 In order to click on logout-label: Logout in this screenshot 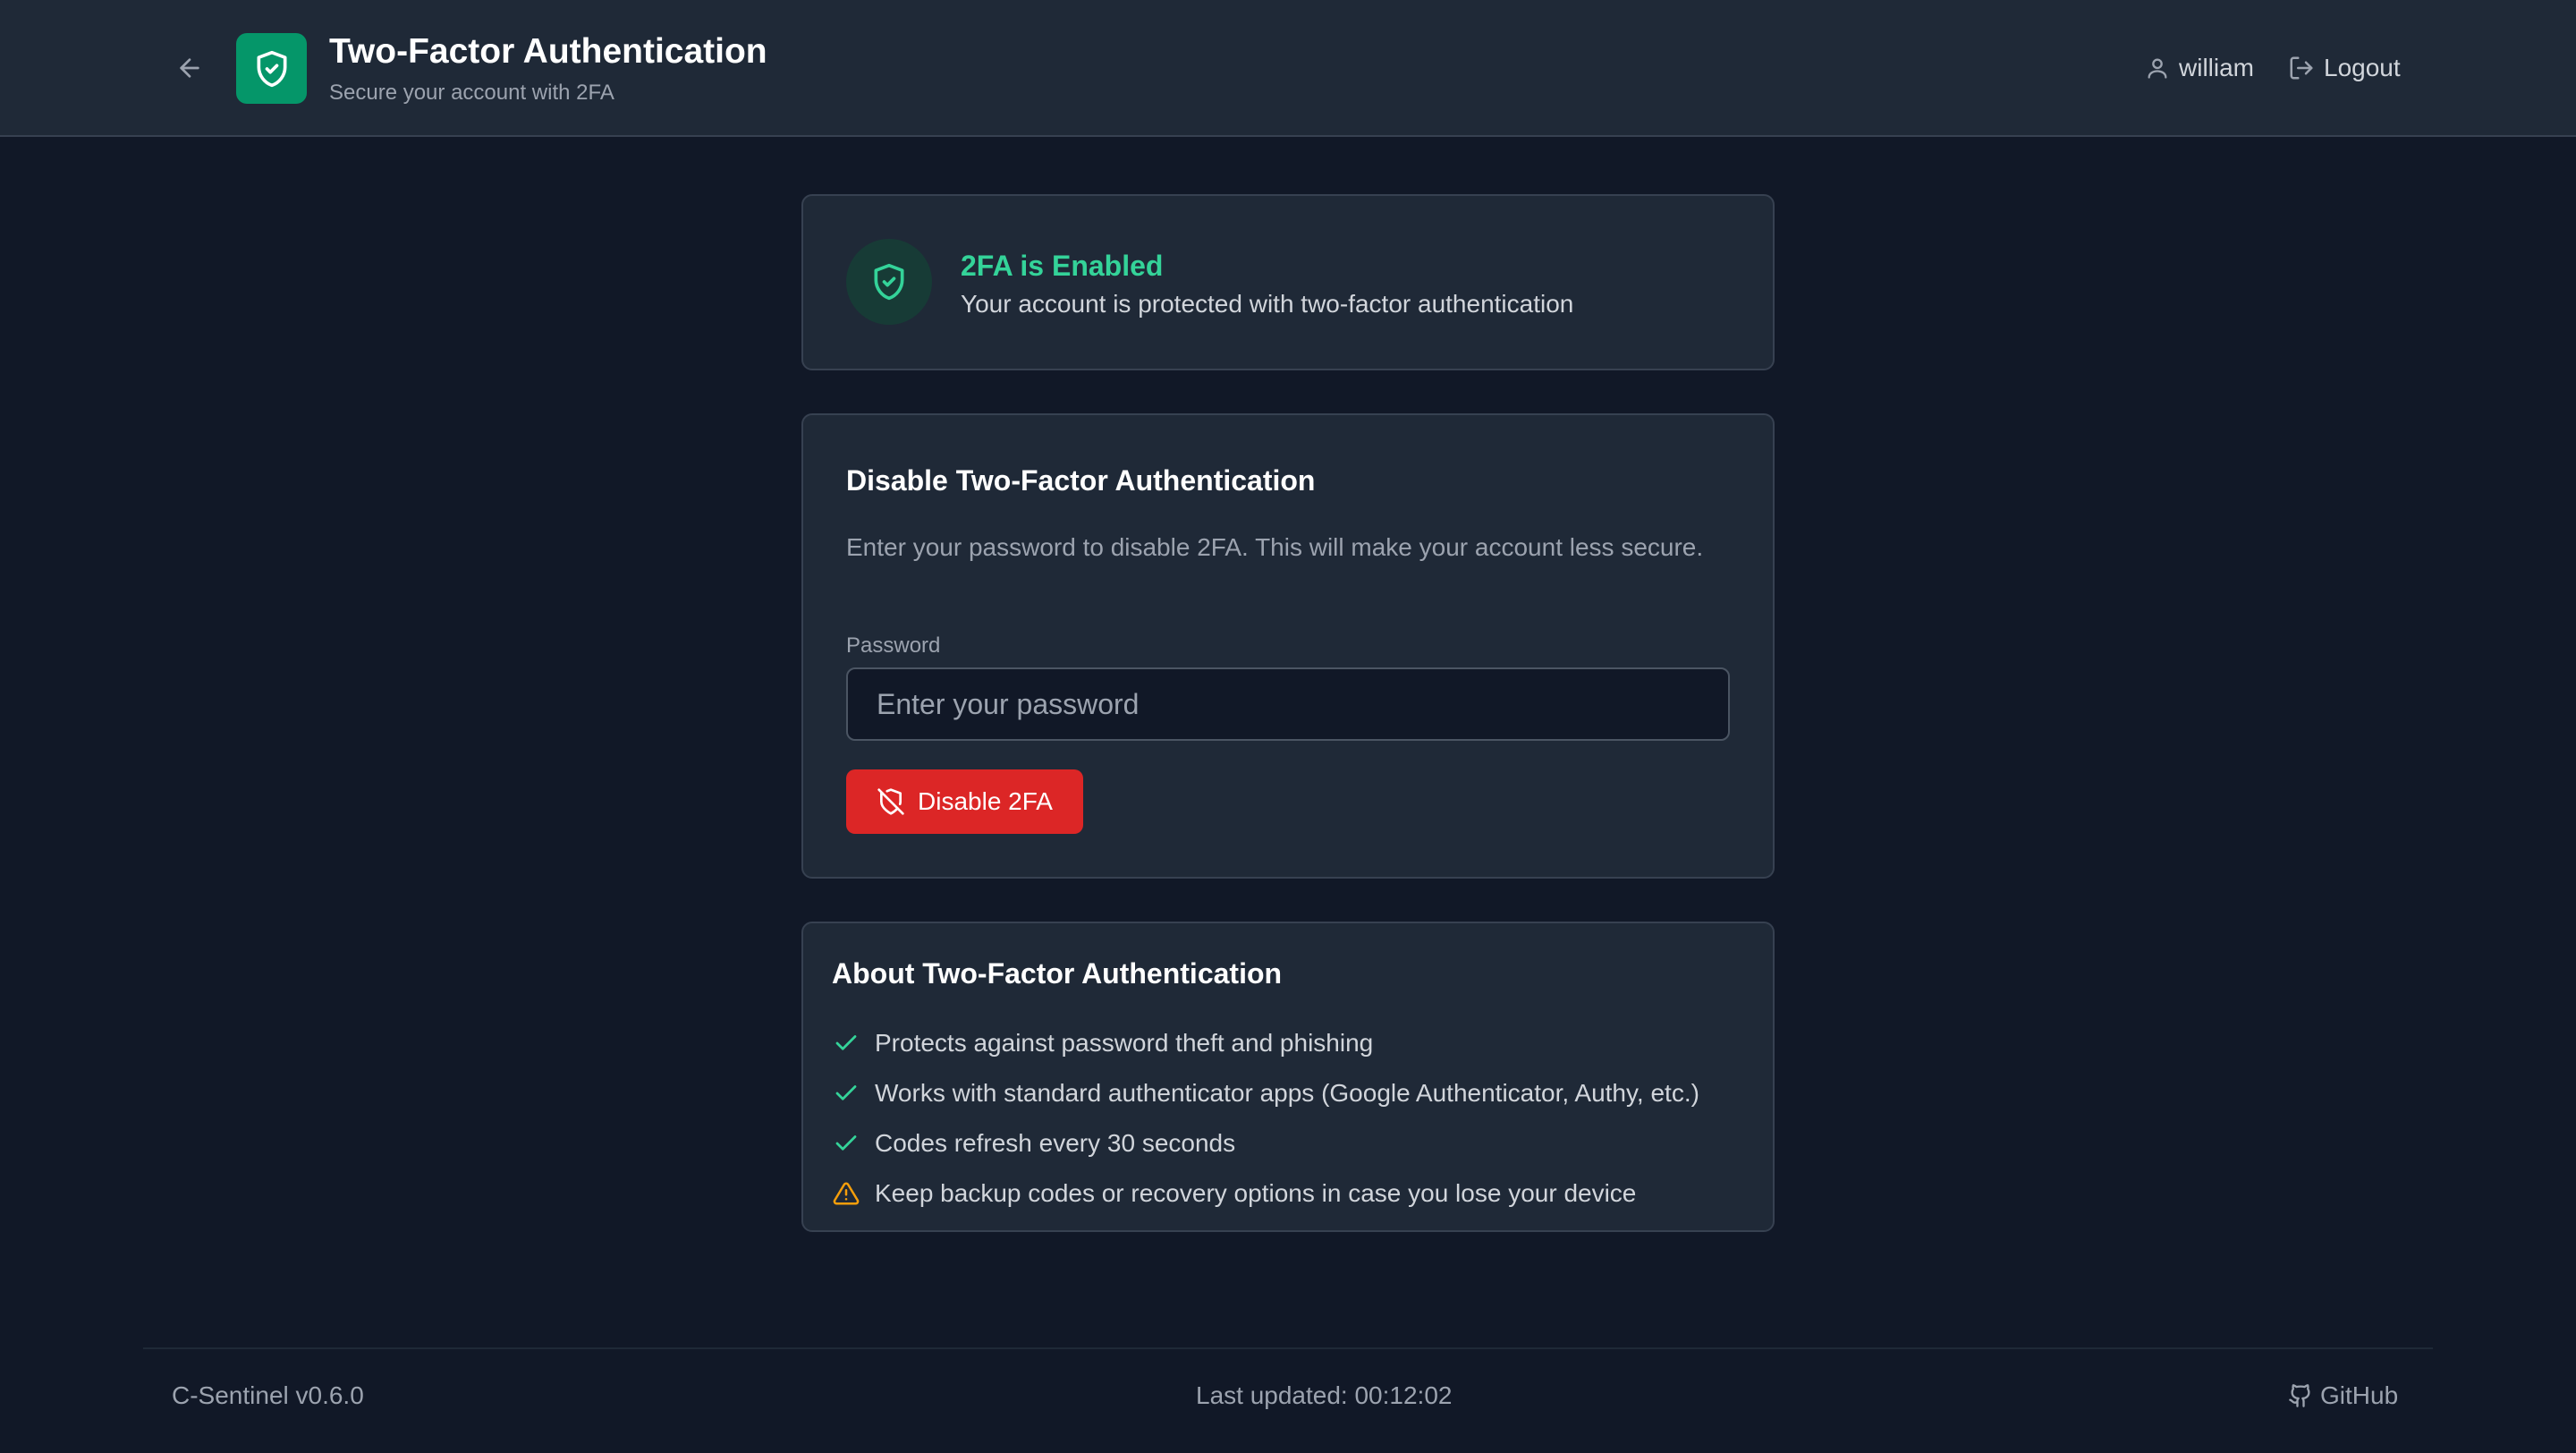, I will do `click(2362, 67)`.